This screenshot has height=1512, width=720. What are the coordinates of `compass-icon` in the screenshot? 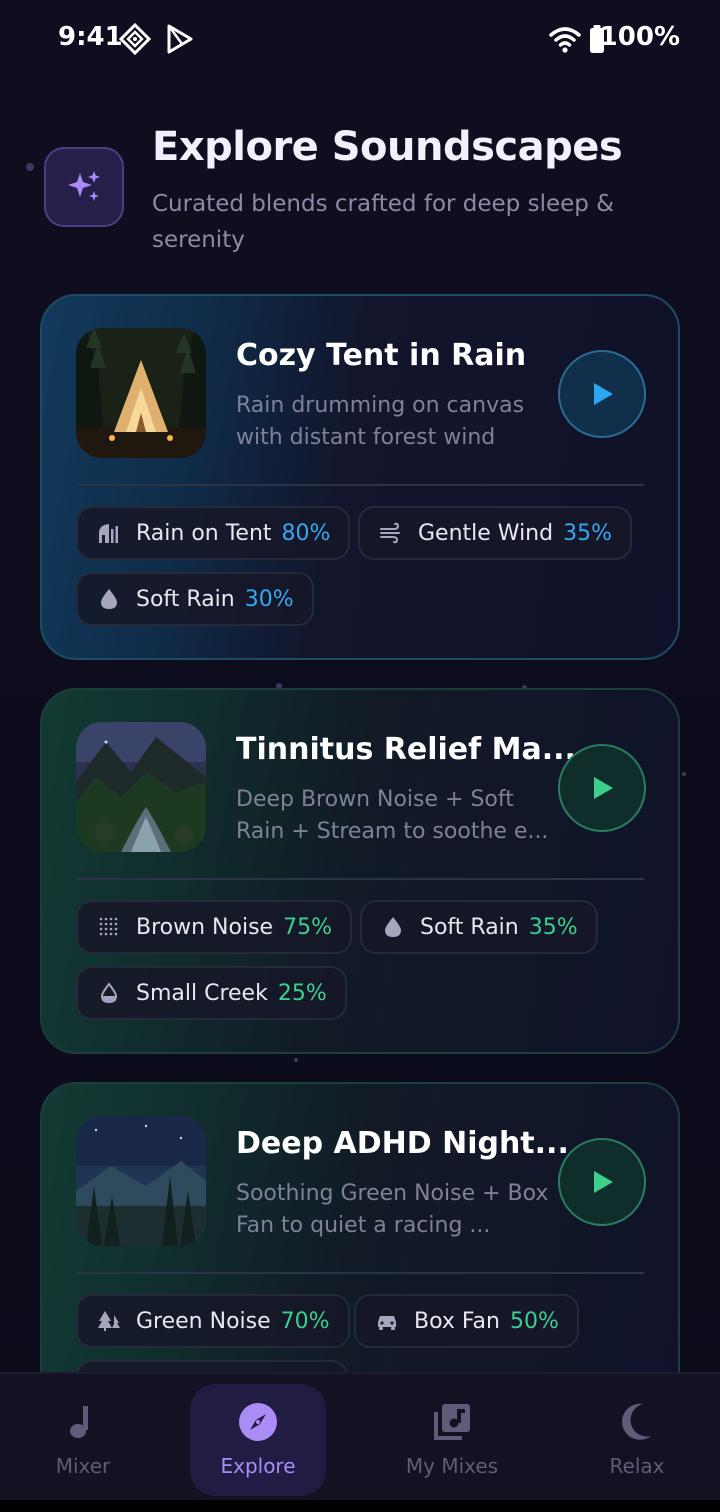 It's located at (258, 1422).